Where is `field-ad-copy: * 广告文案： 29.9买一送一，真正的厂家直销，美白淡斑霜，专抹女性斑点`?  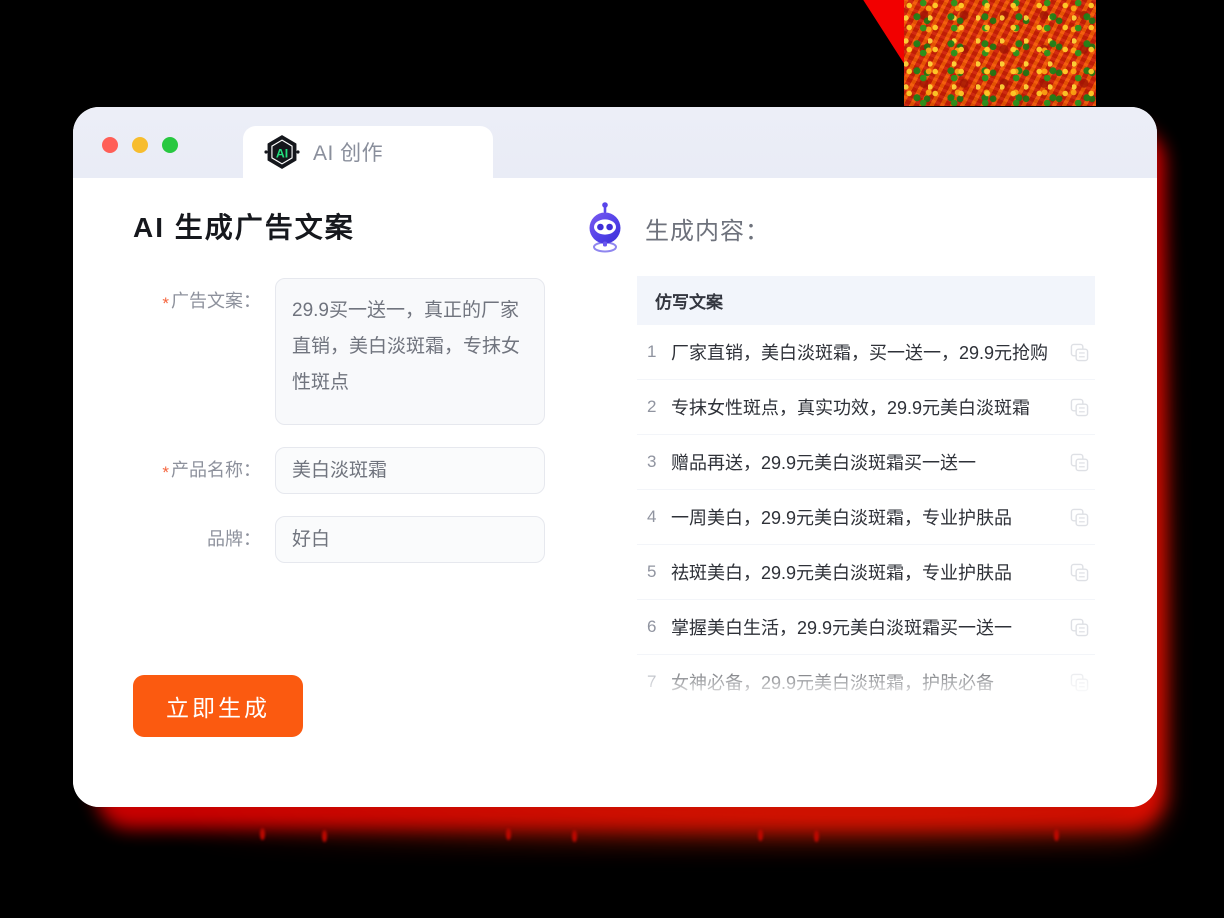 field-ad-copy: * 广告文案： 29.9买一送一，真正的厂家直销，美白淡斑霜，专抹女性斑点 is located at coordinates (348, 351).